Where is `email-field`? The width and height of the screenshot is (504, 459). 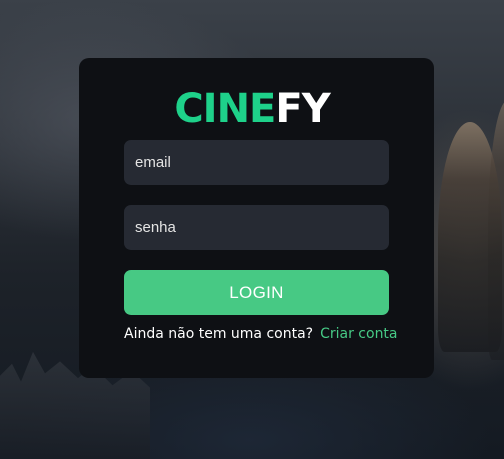 email-field is located at coordinates (256, 162).